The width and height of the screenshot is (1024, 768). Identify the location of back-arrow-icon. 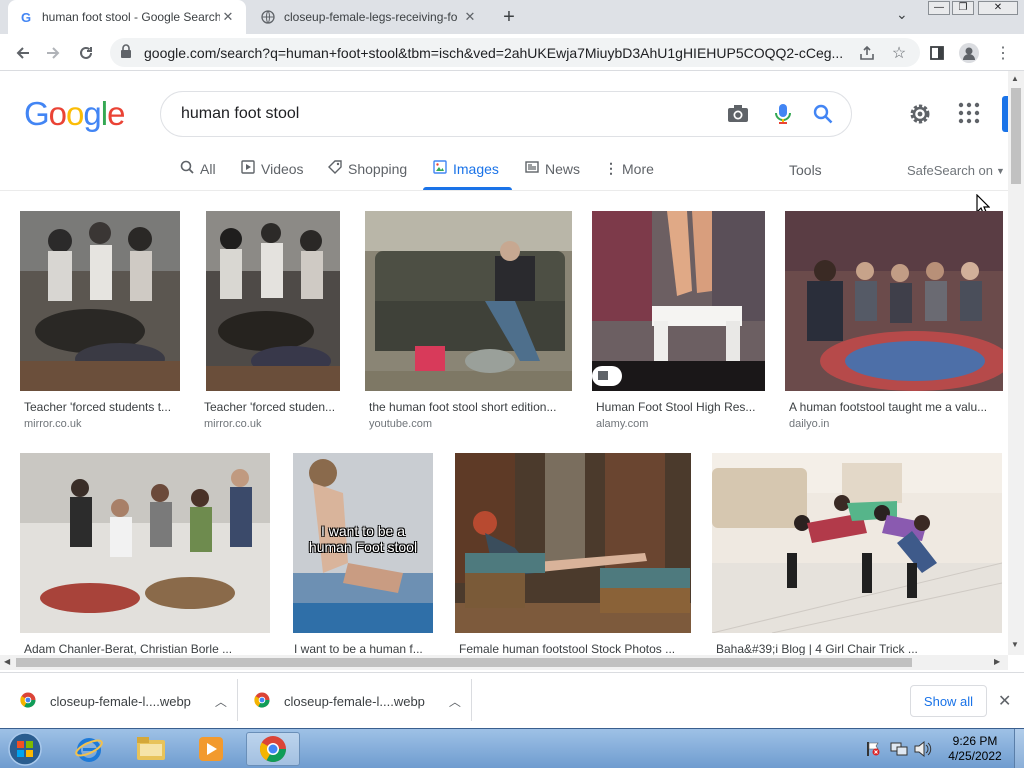
(23, 53).